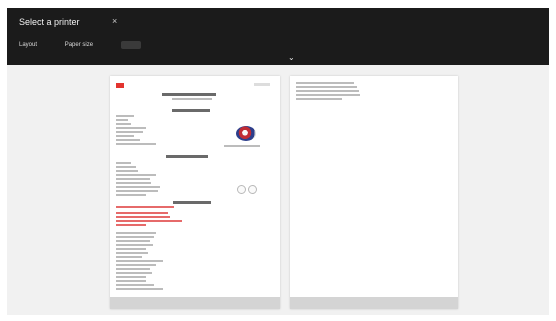  I want to click on close-icon: ×, so click(114, 21).